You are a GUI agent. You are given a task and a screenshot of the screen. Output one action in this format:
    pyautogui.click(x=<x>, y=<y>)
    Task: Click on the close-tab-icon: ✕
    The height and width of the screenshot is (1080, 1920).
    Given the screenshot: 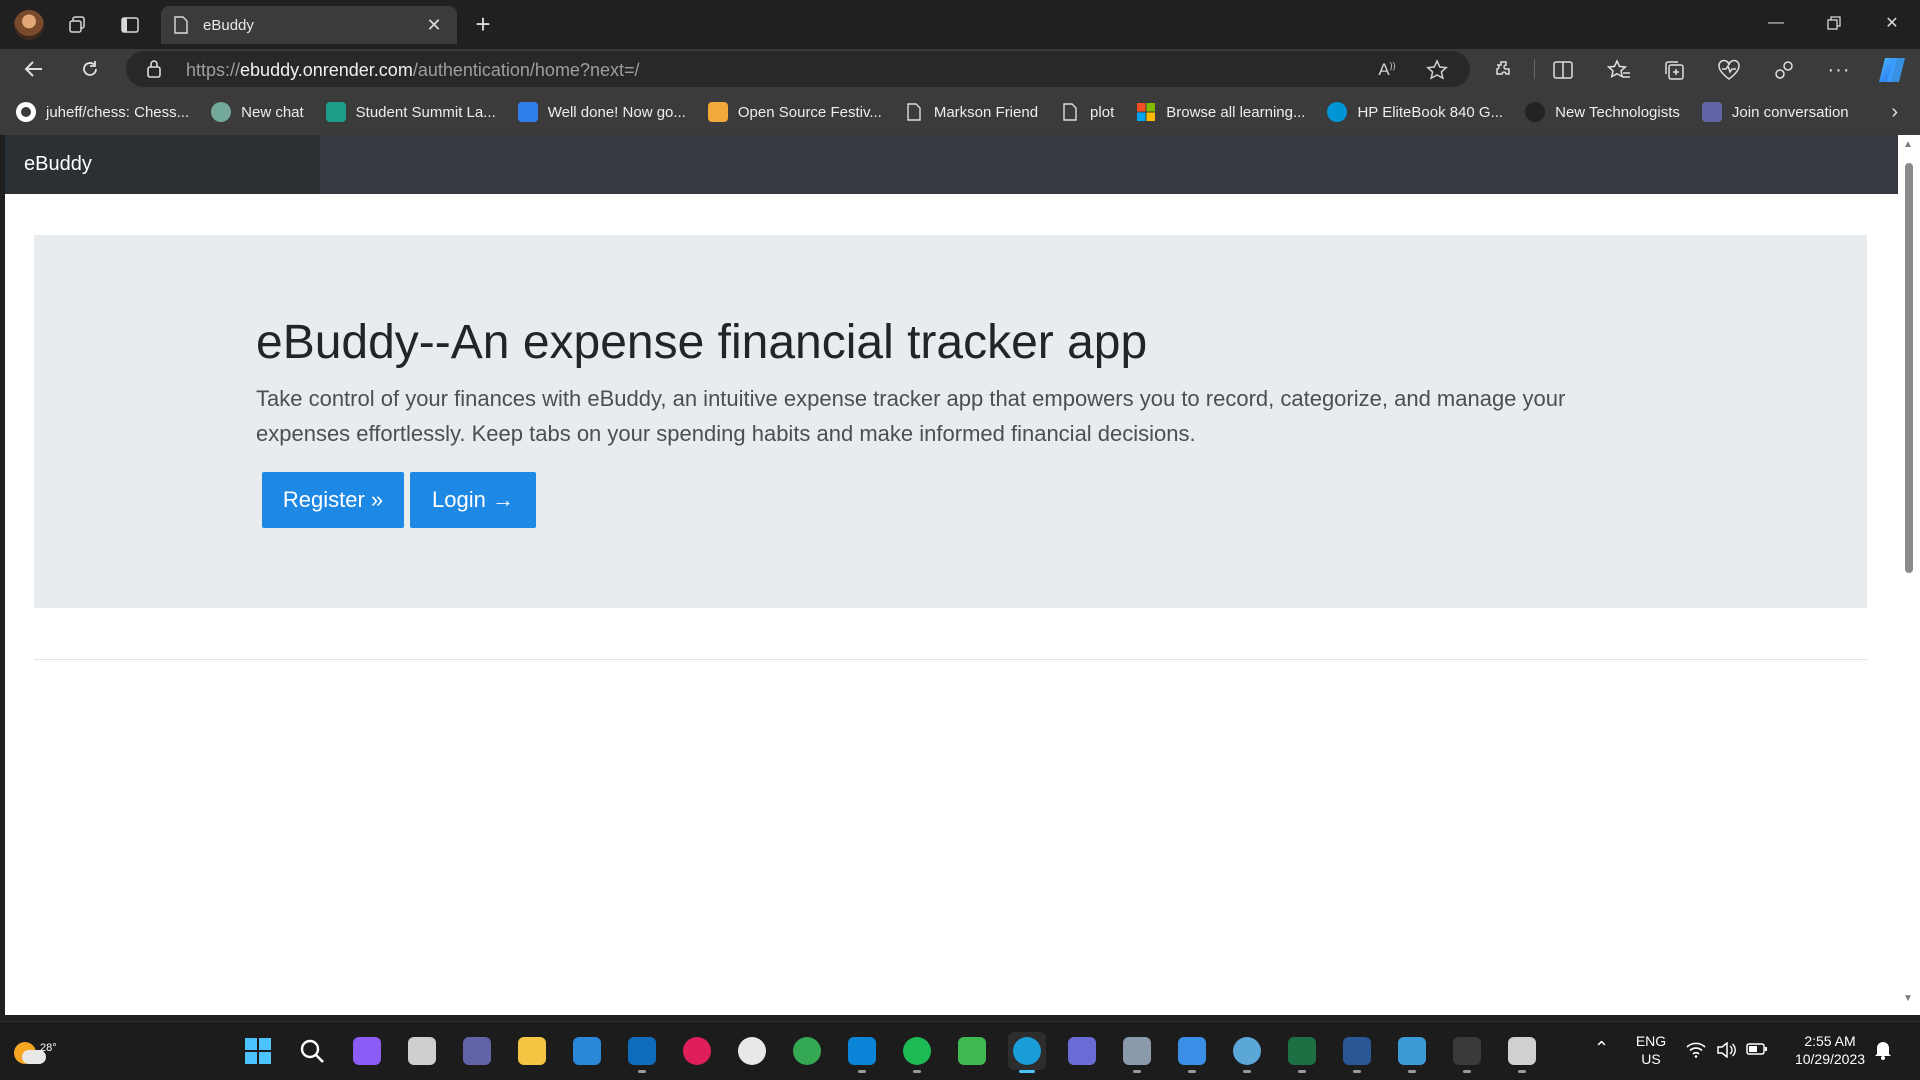 What is the action you would take?
    pyautogui.click(x=434, y=25)
    